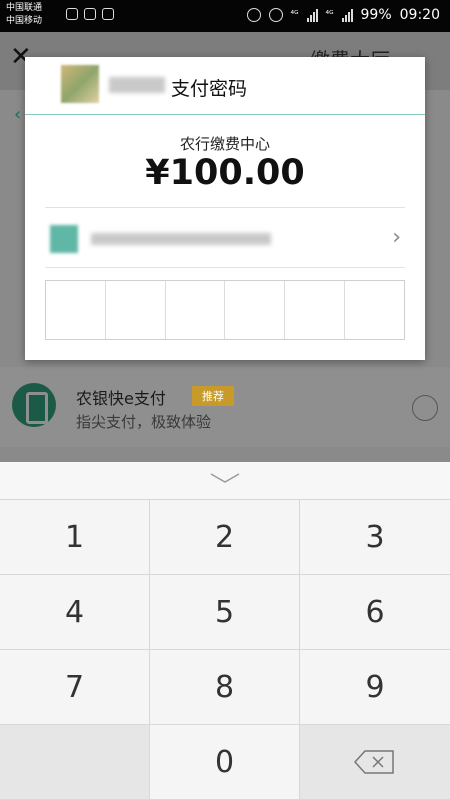  Describe the element at coordinates (72, 14) in the screenshot. I see `health-icon` at that location.